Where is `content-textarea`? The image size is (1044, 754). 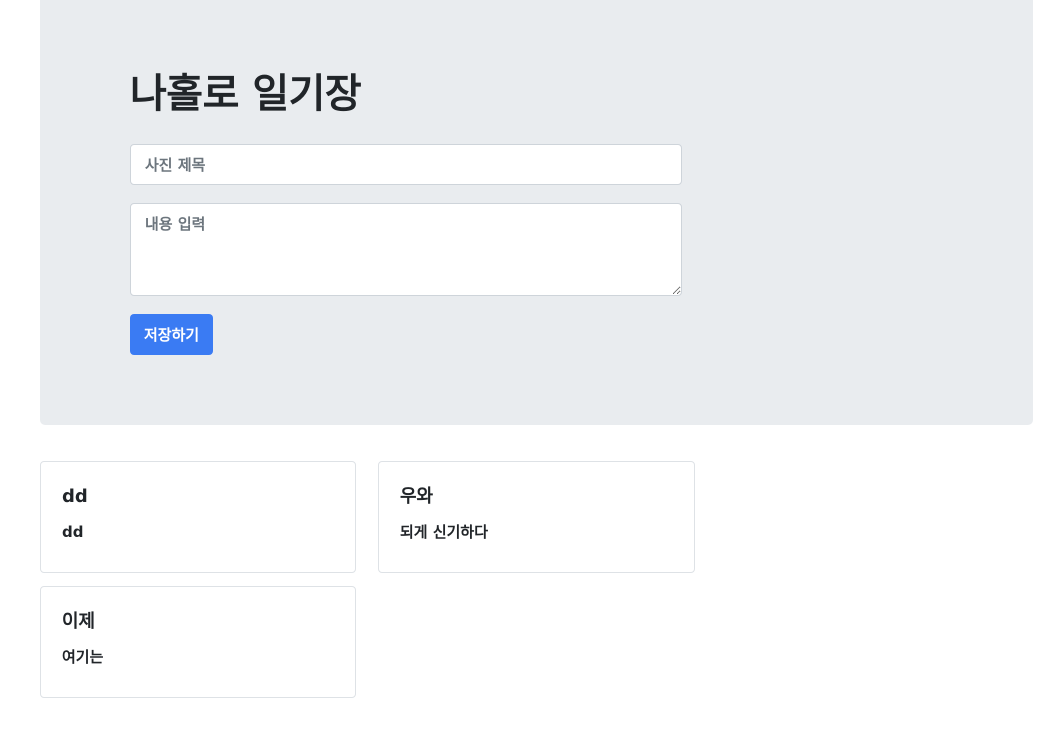 content-textarea is located at coordinates (406, 249).